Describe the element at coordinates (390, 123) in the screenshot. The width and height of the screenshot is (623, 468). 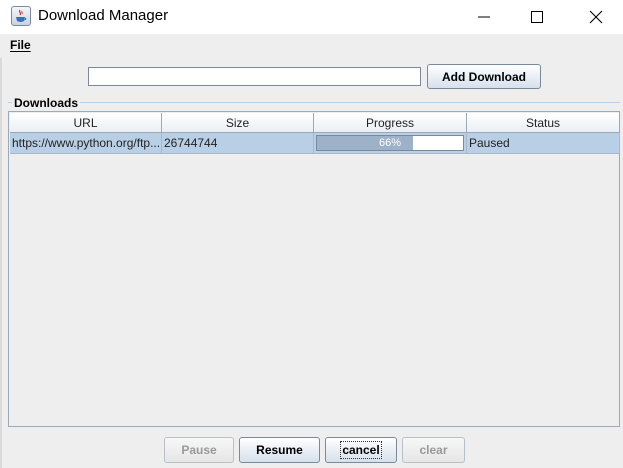
I see `column-header-progress: Progress` at that location.